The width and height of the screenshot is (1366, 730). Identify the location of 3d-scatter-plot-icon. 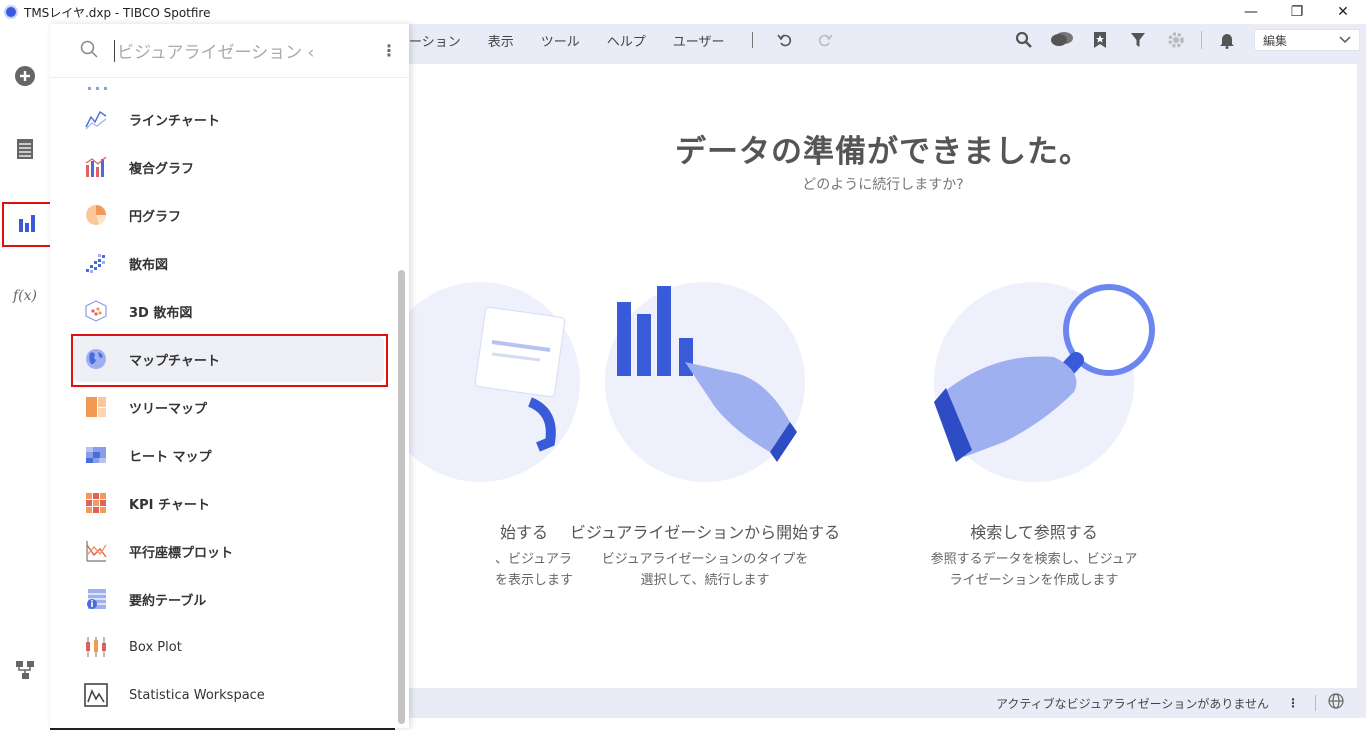
(96, 311).